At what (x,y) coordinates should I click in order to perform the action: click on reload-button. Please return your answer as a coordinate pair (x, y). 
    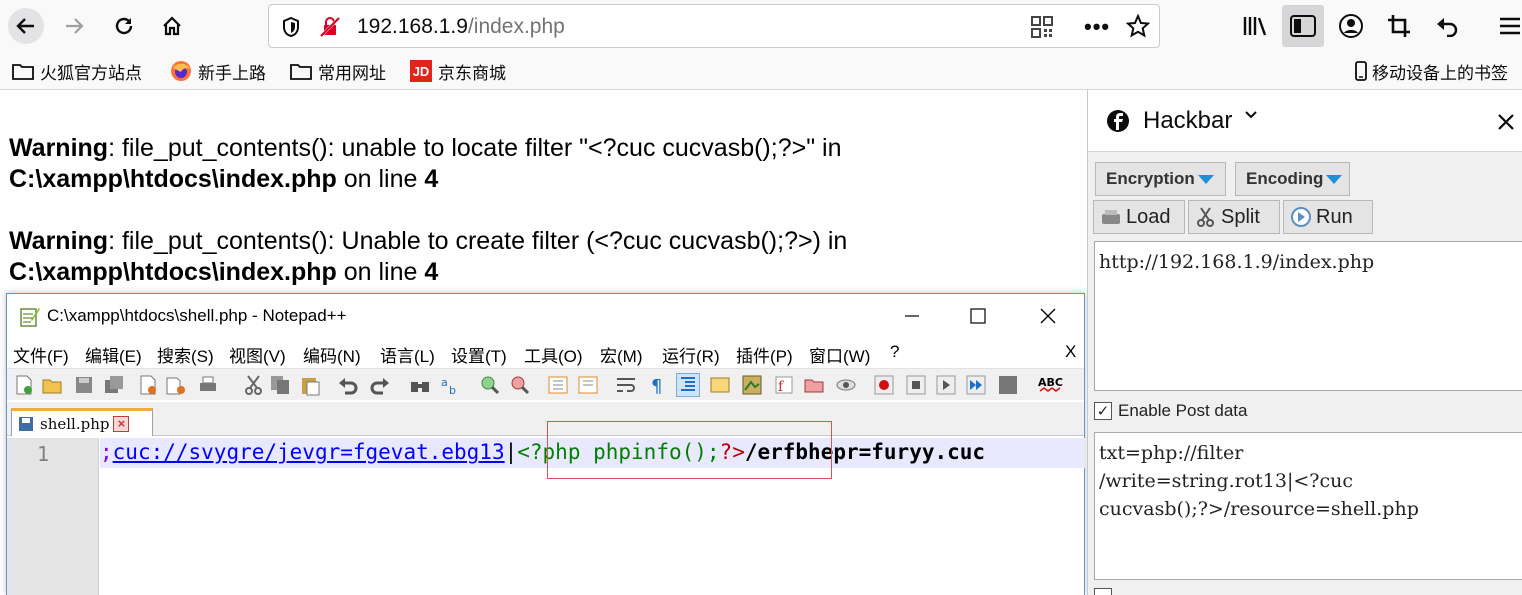
    Looking at the image, I should click on (124, 26).